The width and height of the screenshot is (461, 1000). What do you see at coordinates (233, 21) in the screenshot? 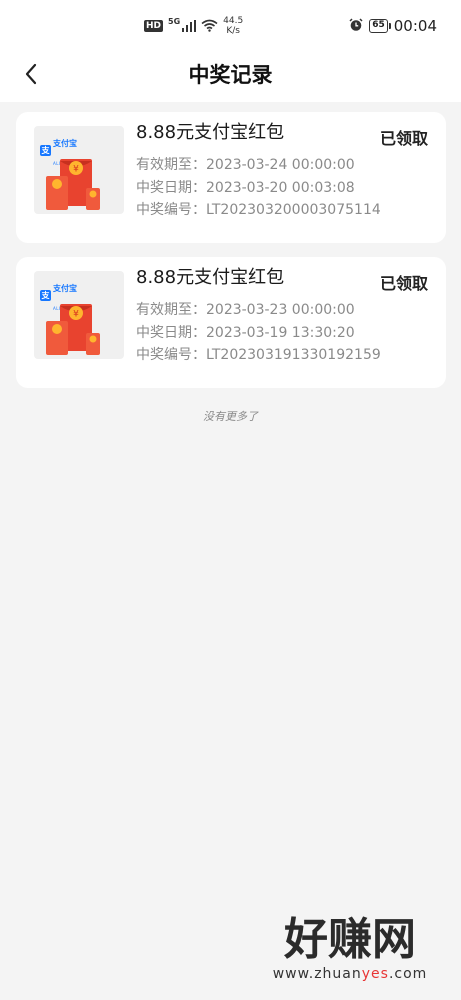
I see `speed-value: 44.5` at bounding box center [233, 21].